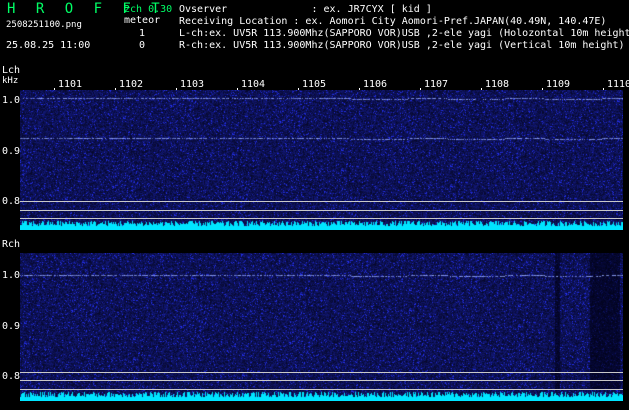  What do you see at coordinates (11, 244) in the screenshot?
I see `rch-channel-label: Rch` at bounding box center [11, 244].